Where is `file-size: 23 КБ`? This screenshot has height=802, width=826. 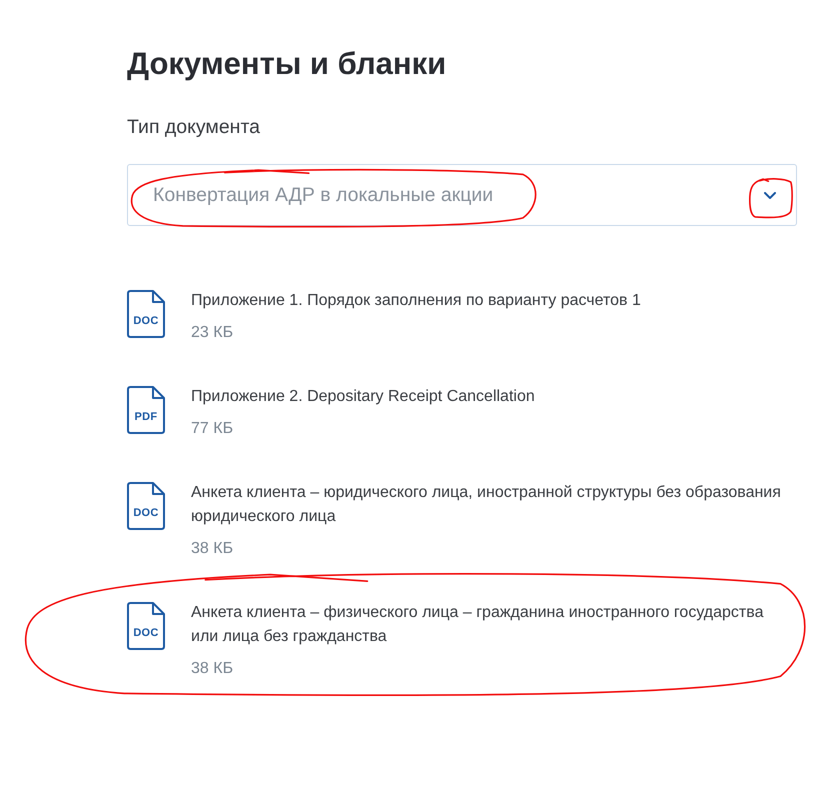
file-size: 23 КБ is located at coordinates (212, 333).